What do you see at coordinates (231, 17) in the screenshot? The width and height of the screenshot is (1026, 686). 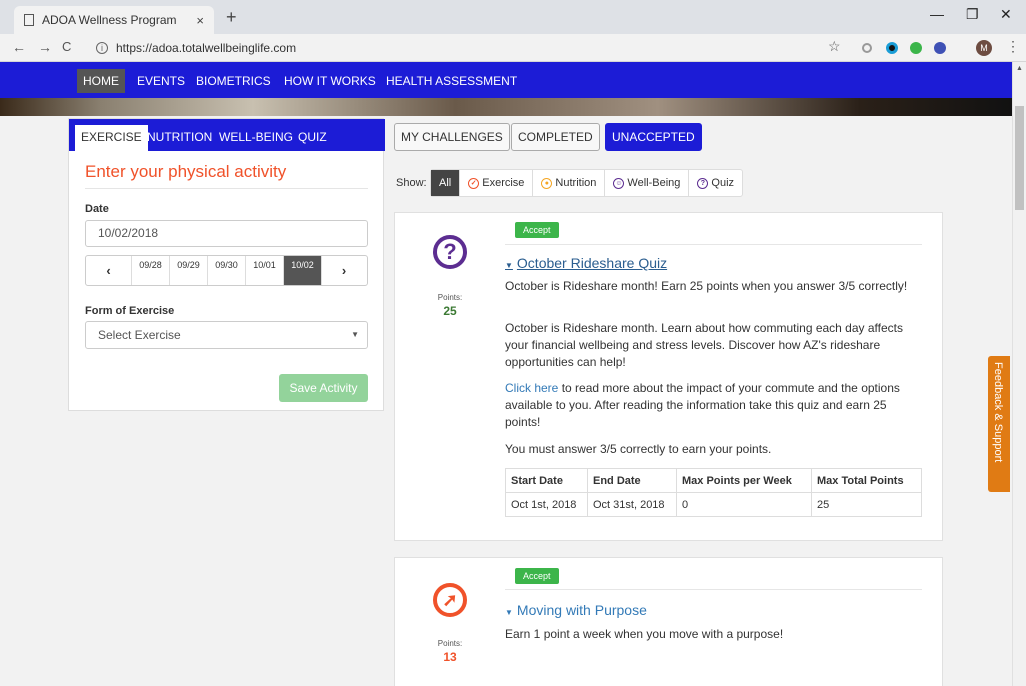 I see `new-tab-icon: +` at bounding box center [231, 17].